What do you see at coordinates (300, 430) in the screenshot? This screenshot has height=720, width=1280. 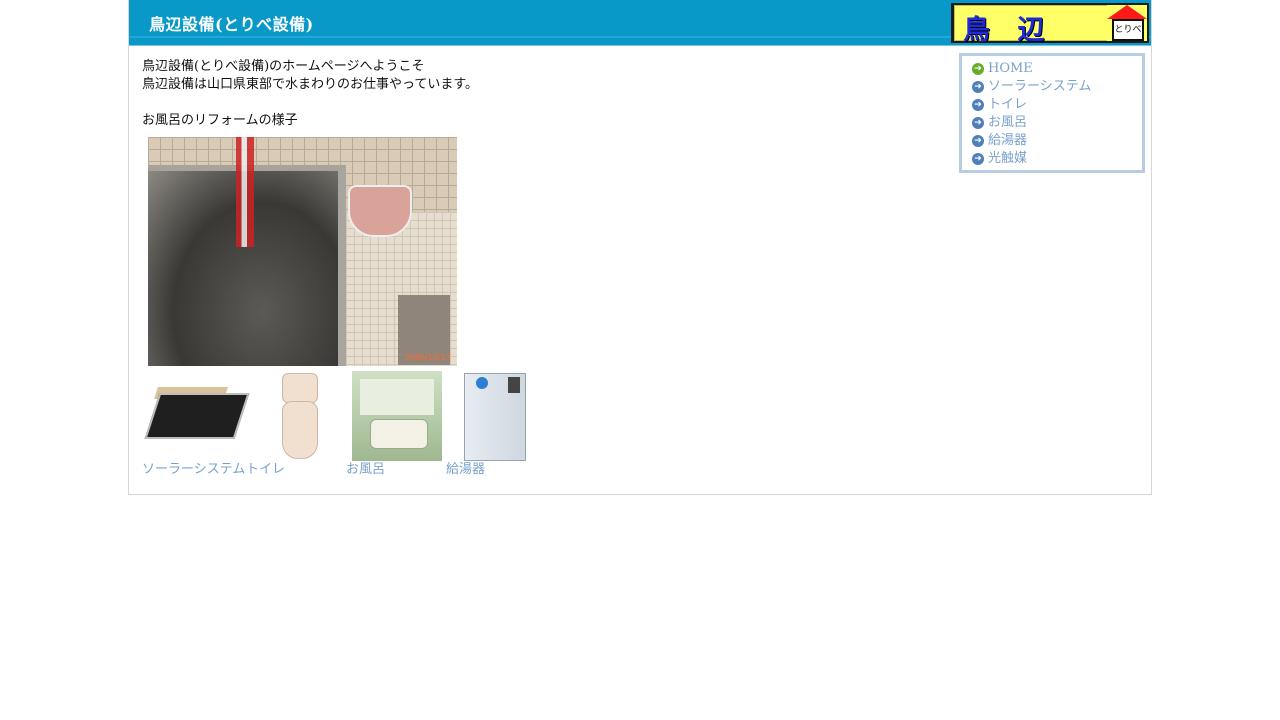 I see `toilet-bowl` at bounding box center [300, 430].